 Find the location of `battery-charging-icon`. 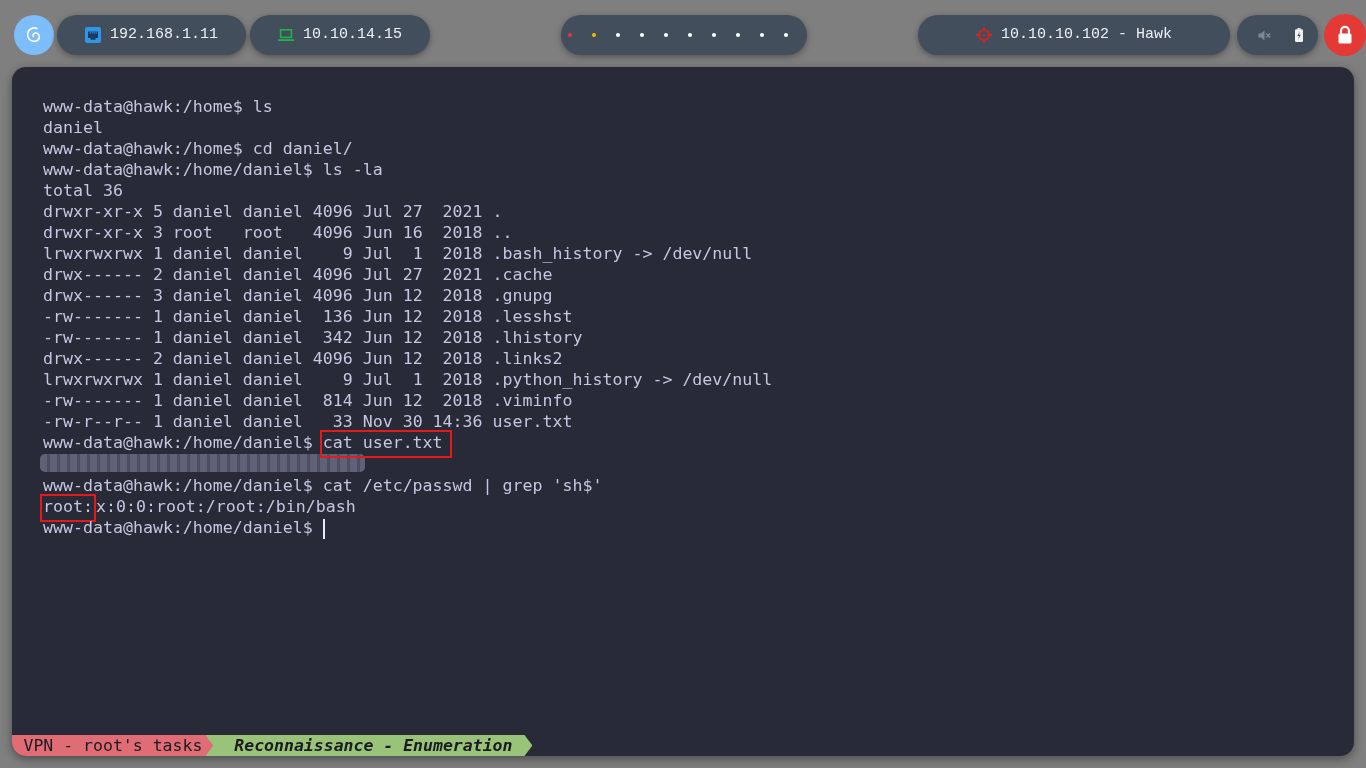

battery-charging-icon is located at coordinates (1299, 35).